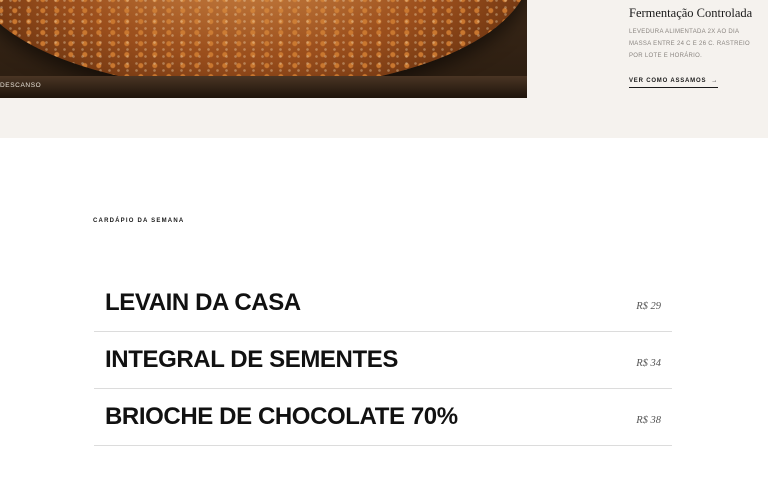  I want to click on hero-bread-photo: DESCANSO, so click(263, 49).